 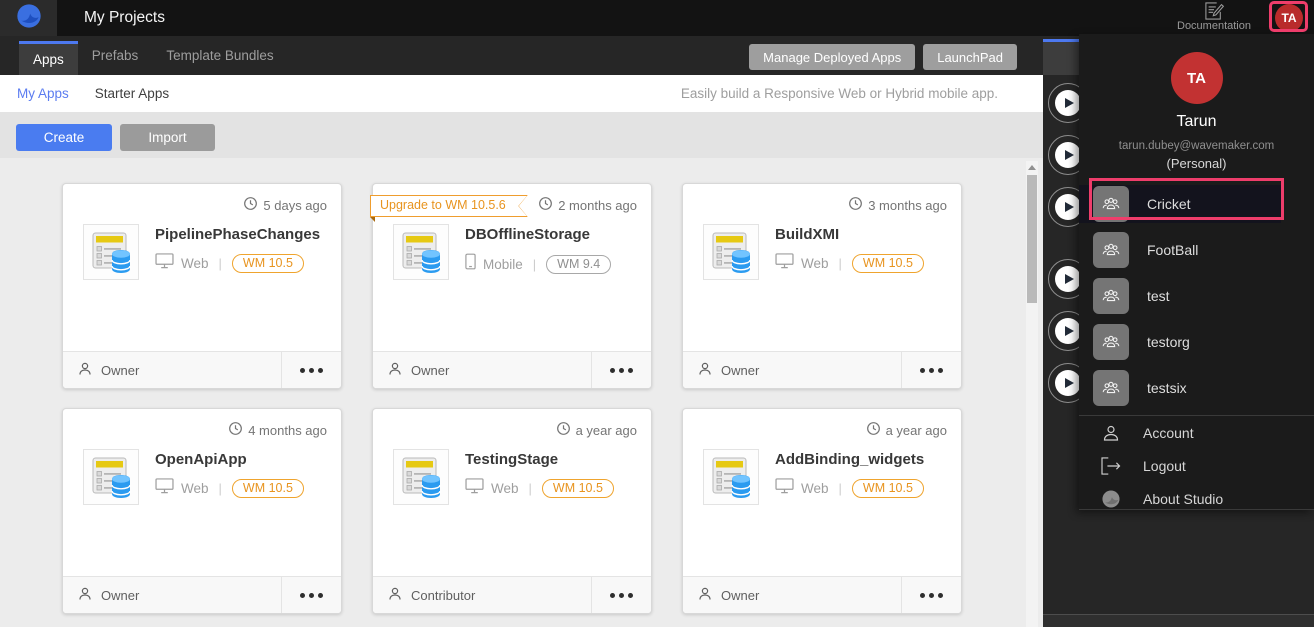 I want to click on menu-action-about-studio: About Studio, so click(x=1196, y=498).